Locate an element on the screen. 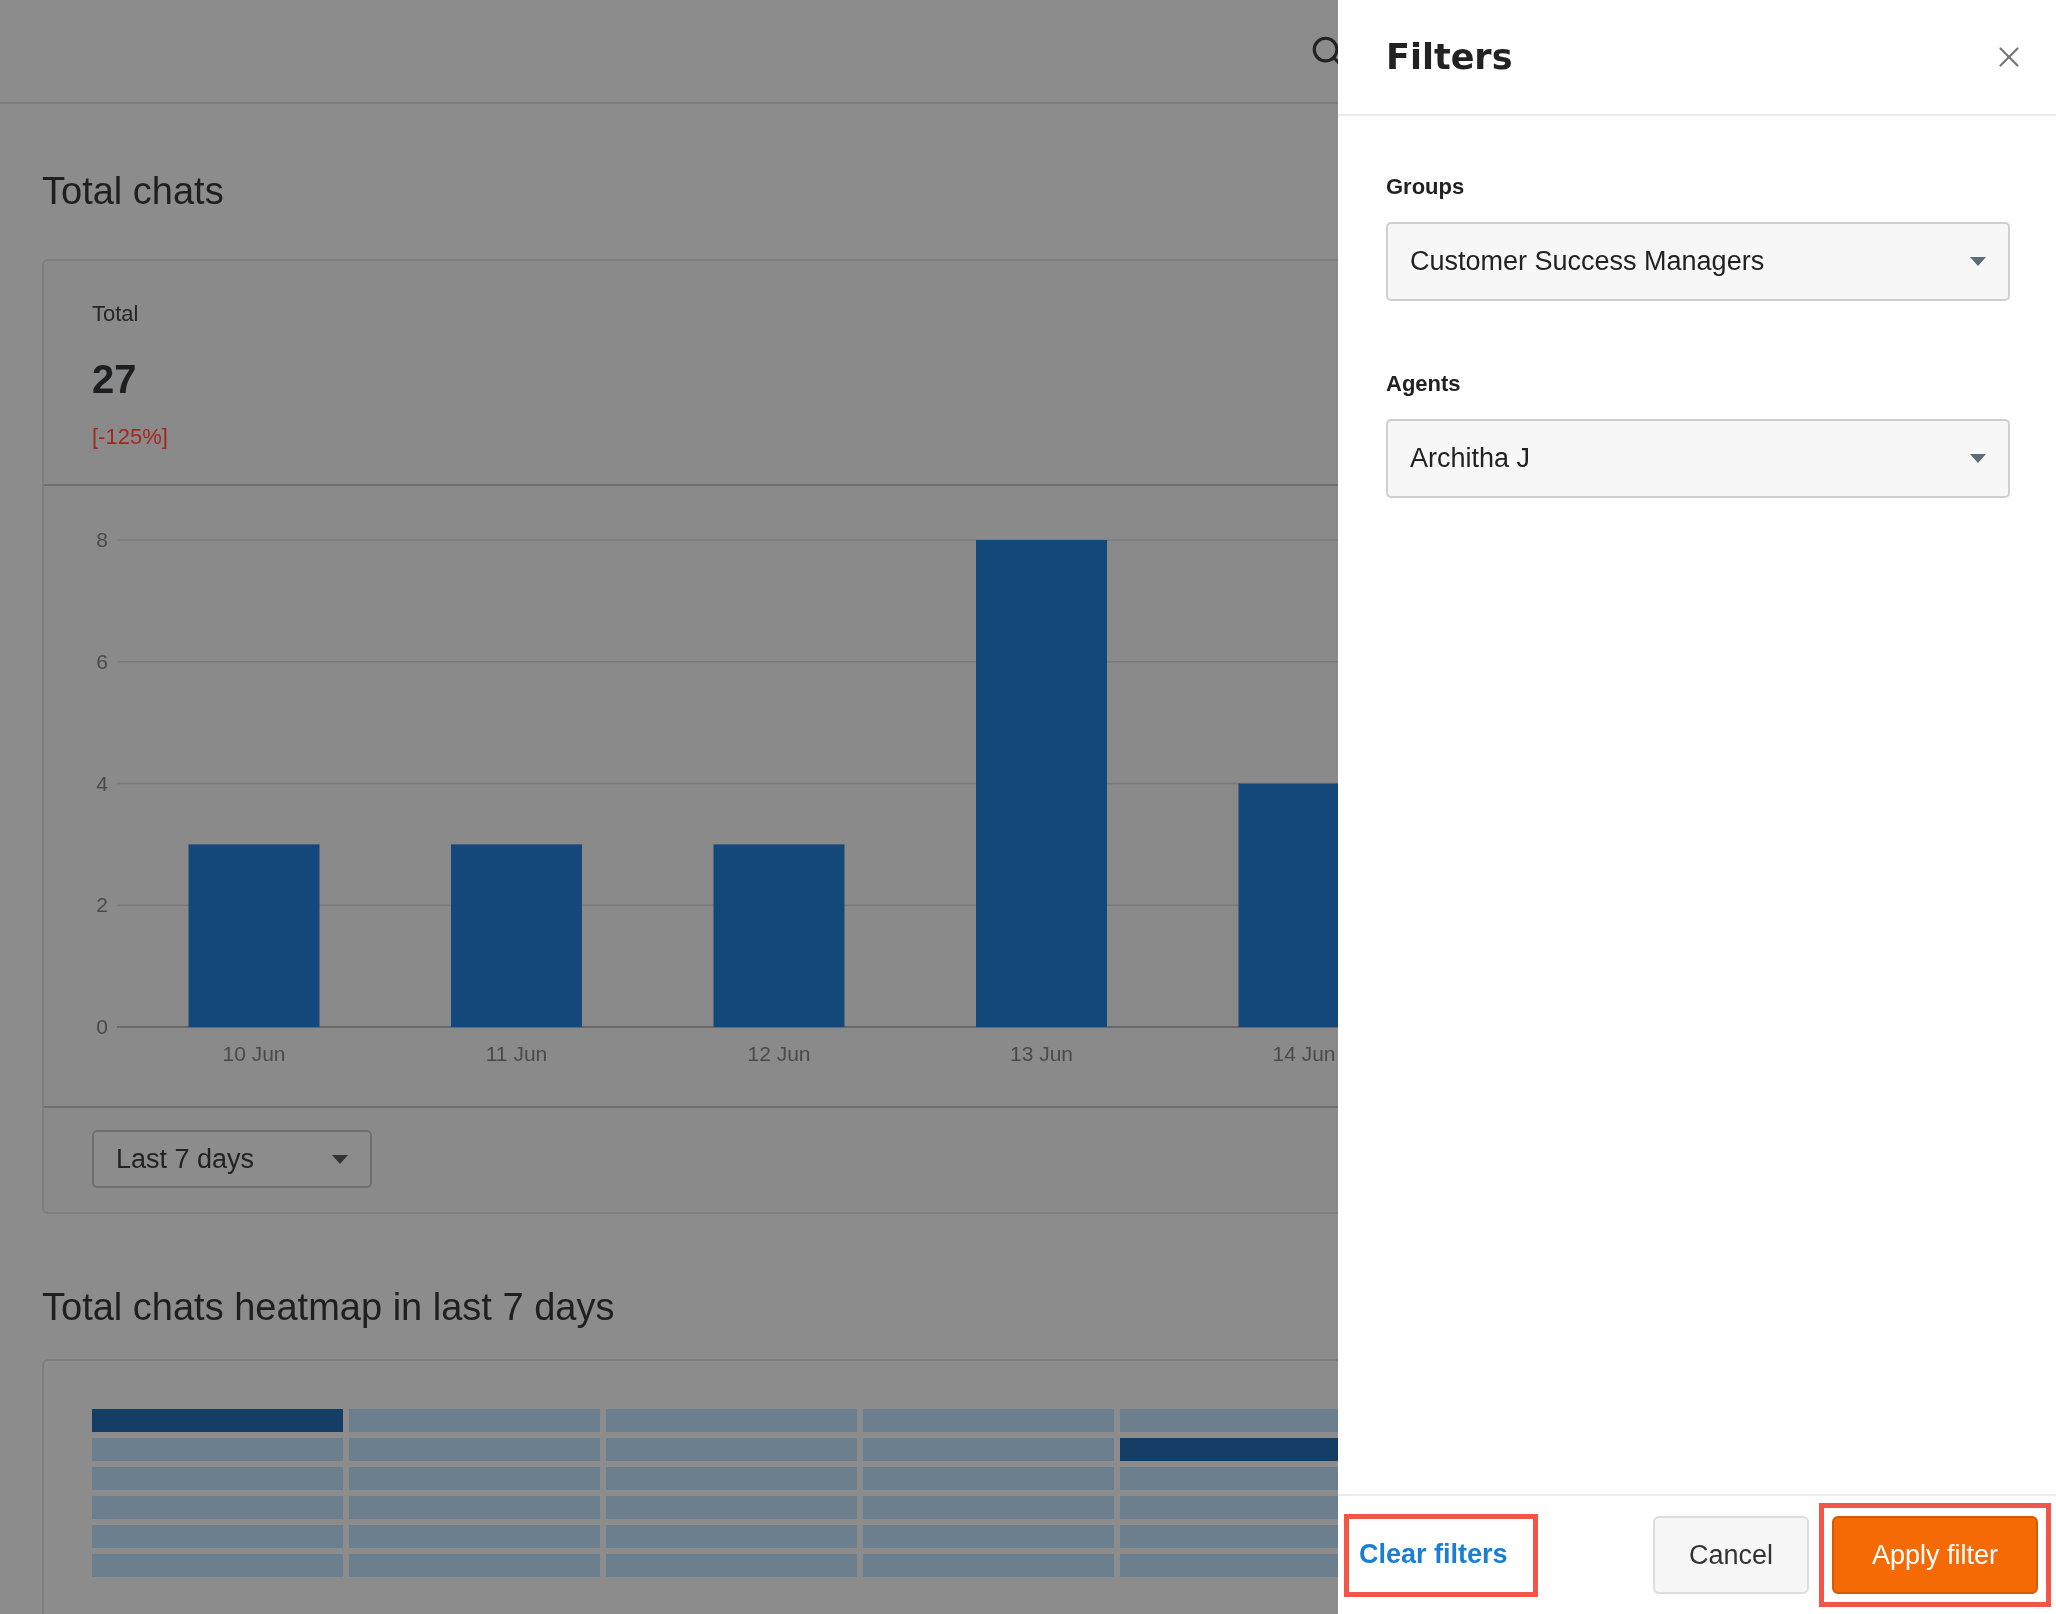 Image resolution: width=2056 pixels, height=1614 pixels. axis-tick-label: 8 is located at coordinates (102, 539).